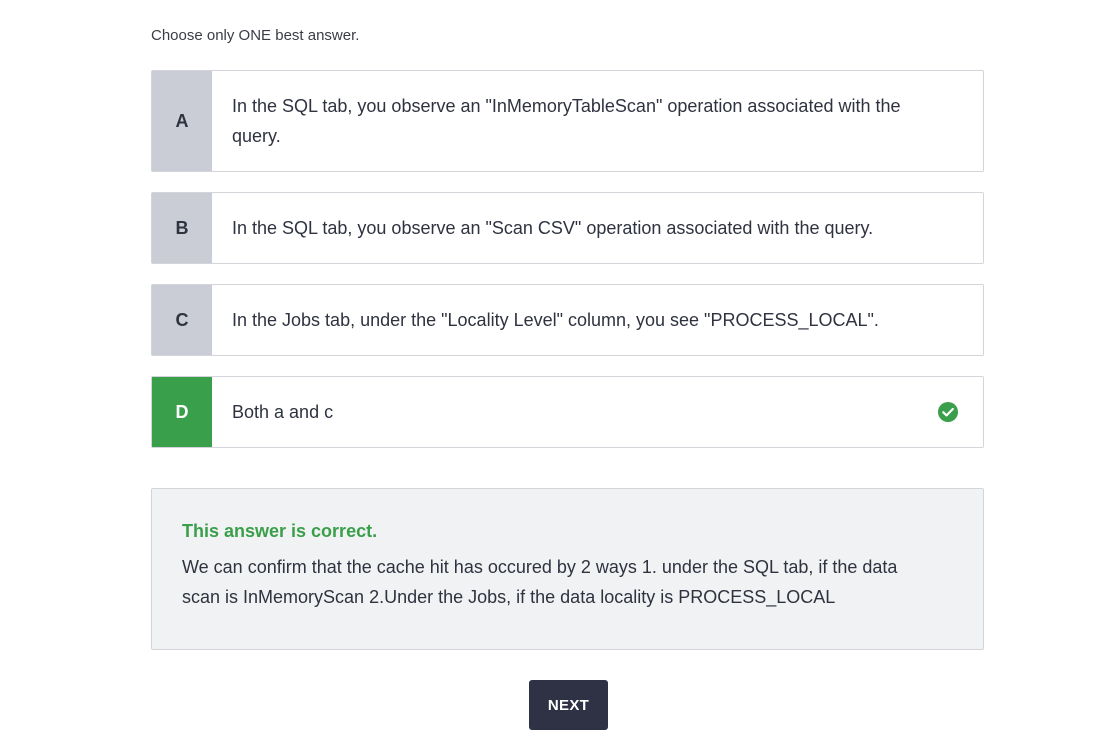  I want to click on option-d-selected: D Both a and c, so click(567, 412).